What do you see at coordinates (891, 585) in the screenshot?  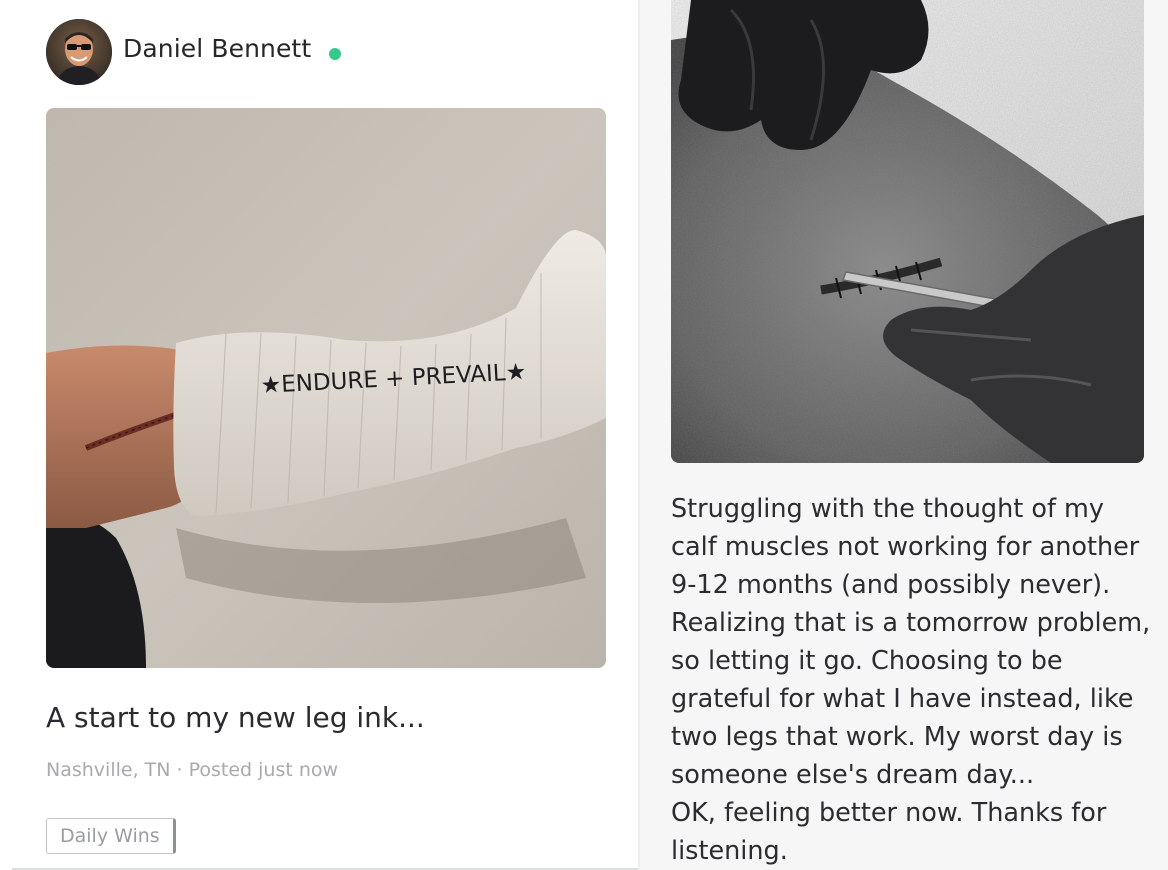 I see `post-text-line: 9-12 months (and possibly never).` at bounding box center [891, 585].